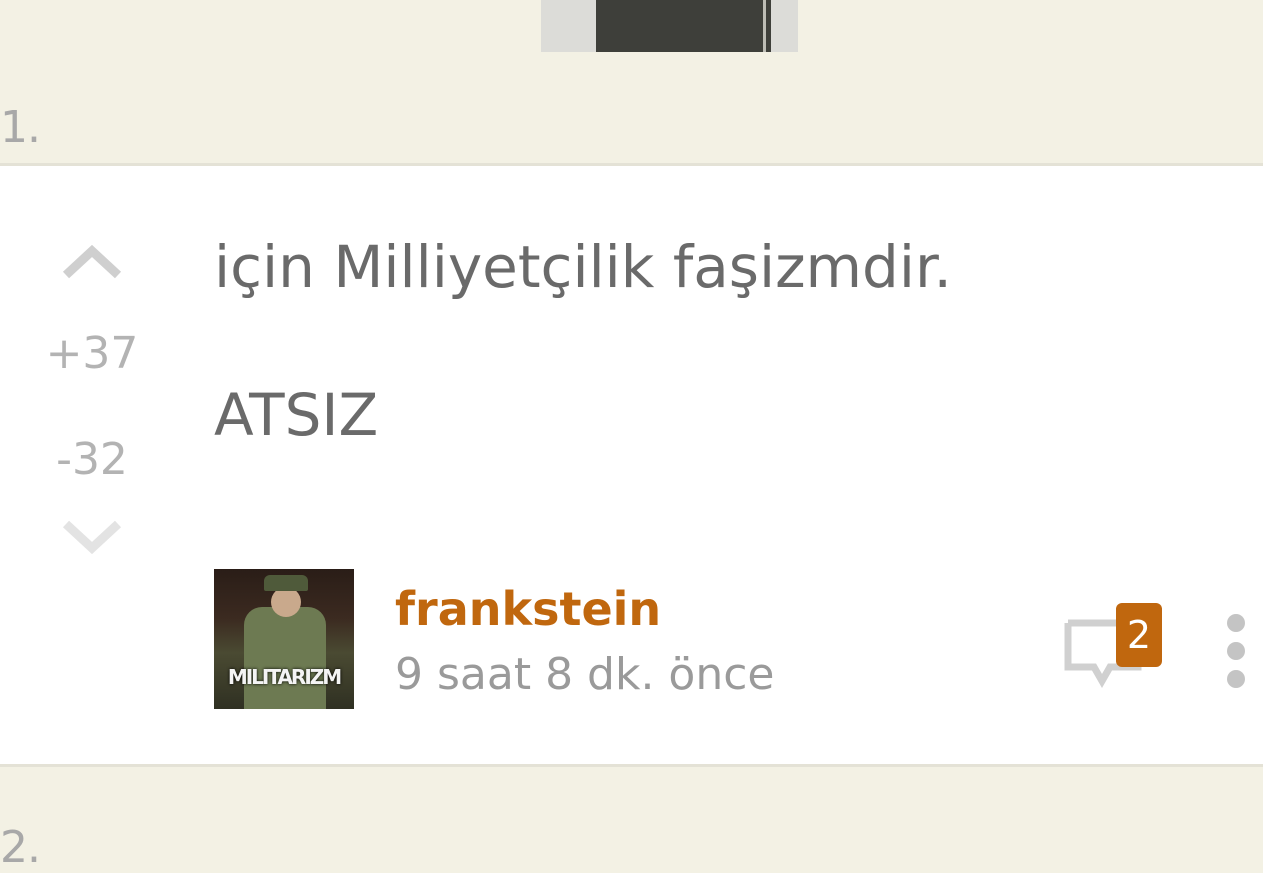  Describe the element at coordinates (284, 677) in the screenshot. I see `avatar-caption: MILITARIZM` at that location.